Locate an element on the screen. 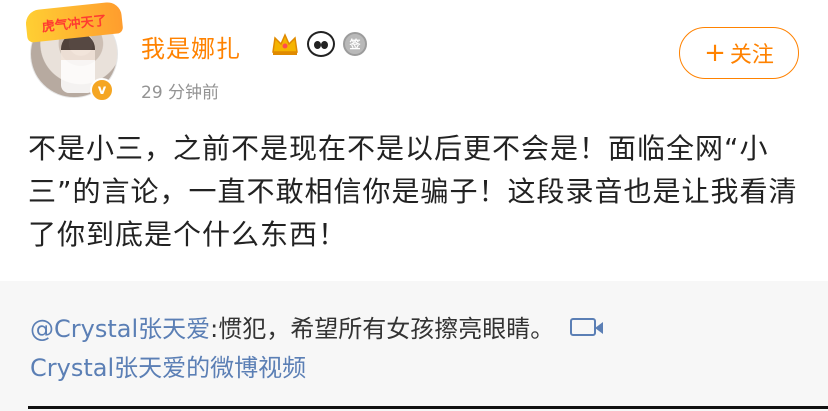 This screenshot has height=411, width=828. repost-line: @Crystal张天爱 :惯犯，希望所有女孩擦亮眼睛。 is located at coordinates (317, 326).